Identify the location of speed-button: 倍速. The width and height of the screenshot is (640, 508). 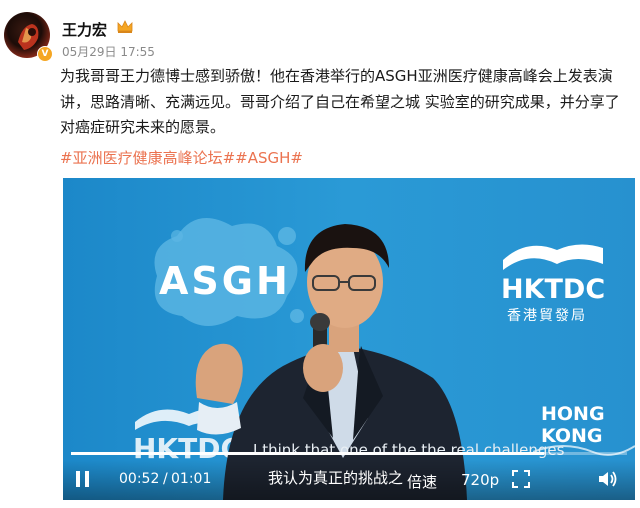
(422, 481).